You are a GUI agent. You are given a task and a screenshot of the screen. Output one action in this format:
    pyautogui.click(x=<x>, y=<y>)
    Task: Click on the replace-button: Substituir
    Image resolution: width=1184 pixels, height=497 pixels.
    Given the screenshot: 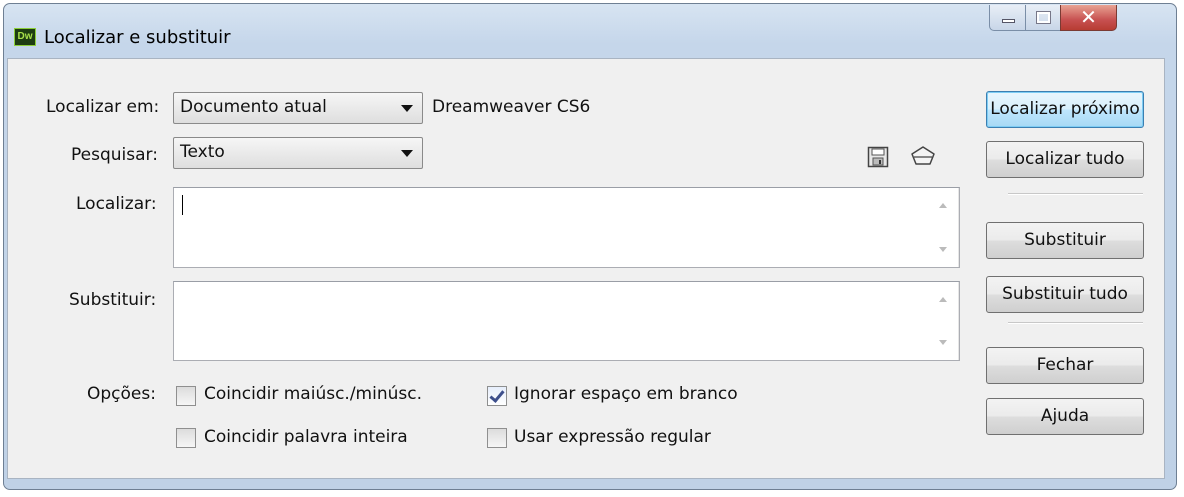 What is the action you would take?
    pyautogui.click(x=1065, y=240)
    